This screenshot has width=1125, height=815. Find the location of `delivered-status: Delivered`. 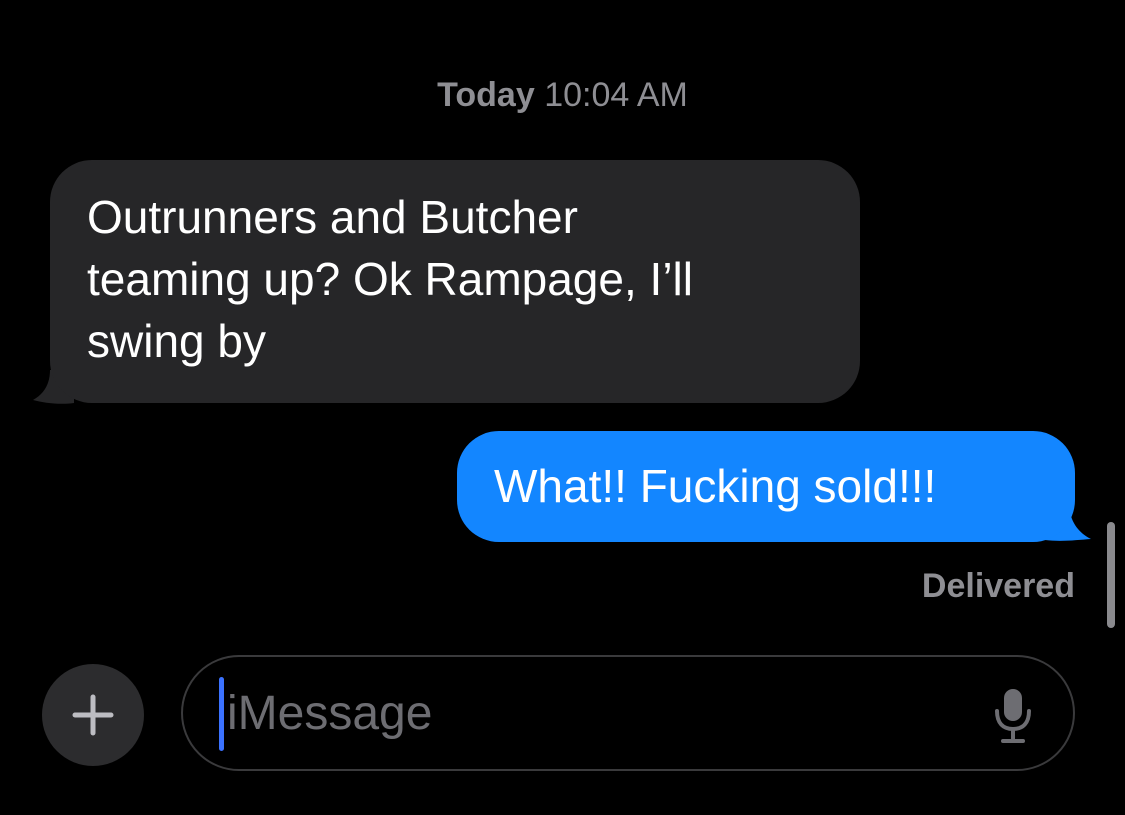

delivered-status: Delivered is located at coordinates (998, 586).